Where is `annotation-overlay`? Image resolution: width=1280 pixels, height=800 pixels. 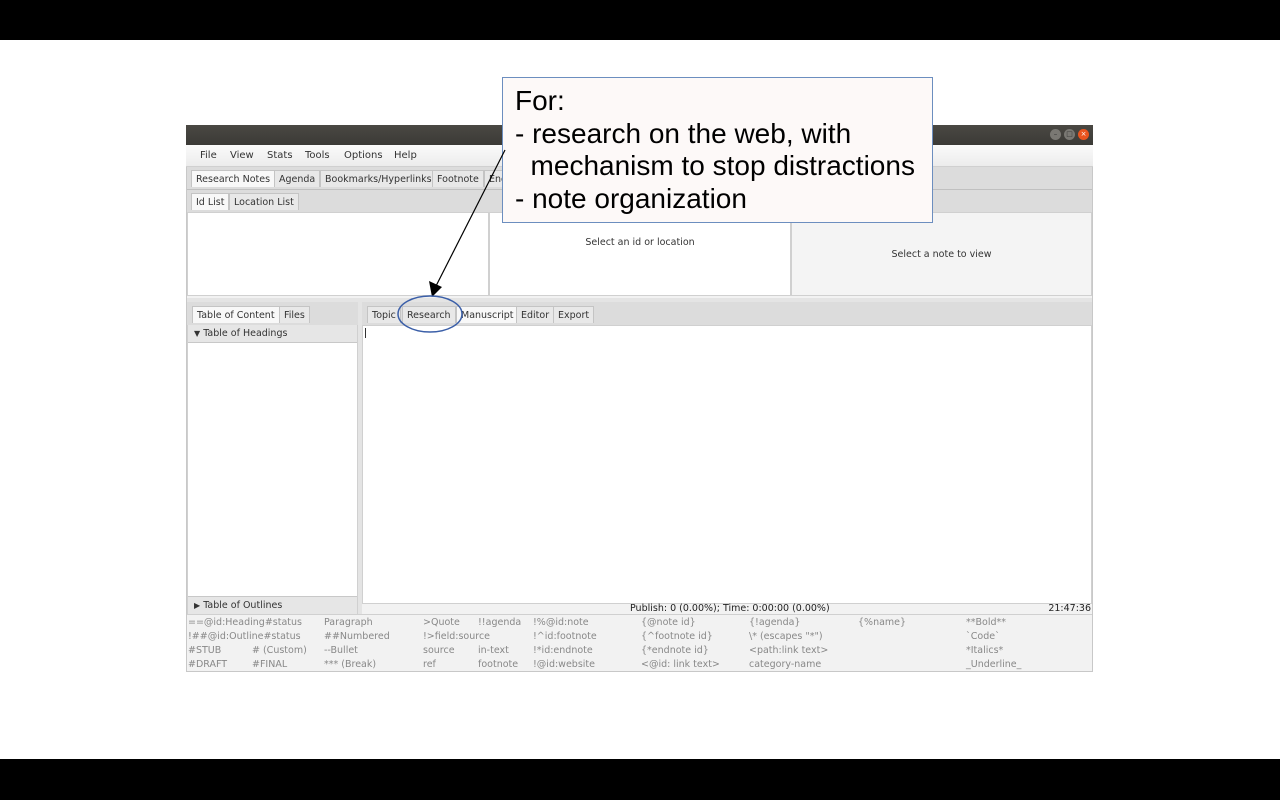
annotation-overlay is located at coordinates (451, 241).